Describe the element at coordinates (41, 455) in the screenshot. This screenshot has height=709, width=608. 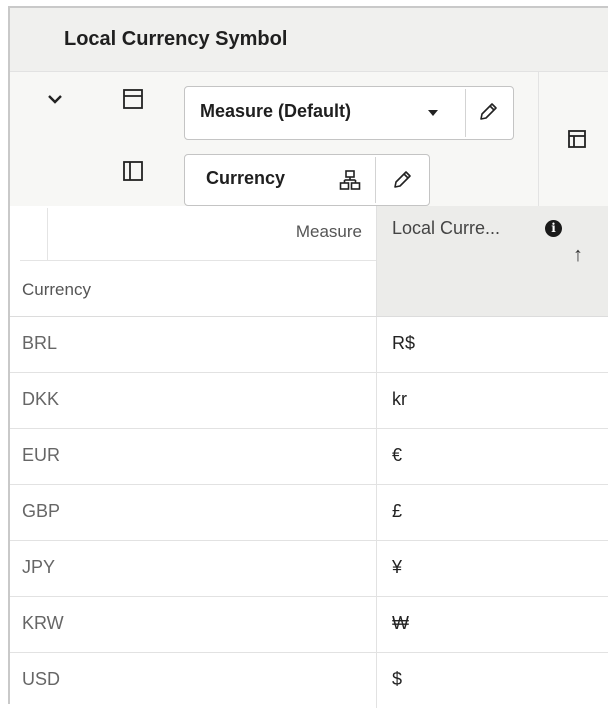
I see `row-label-currency: EUR` at that location.